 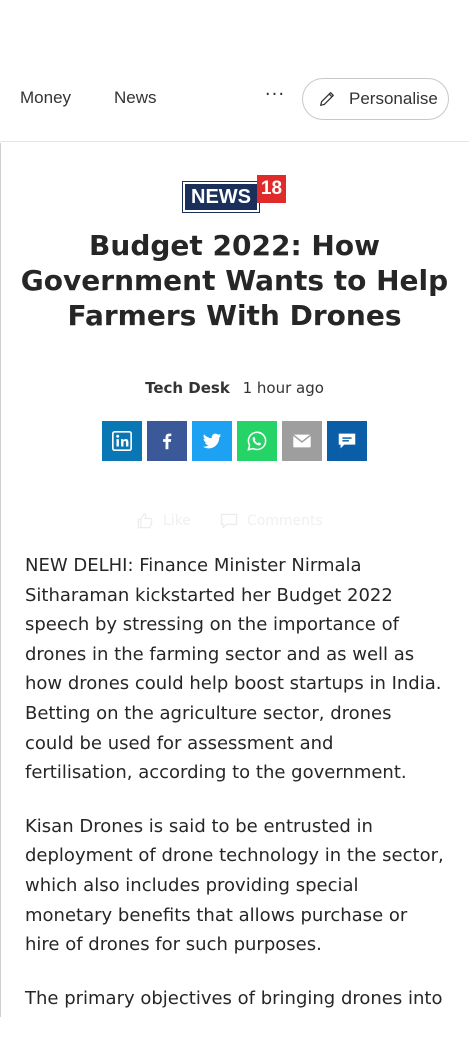 What do you see at coordinates (221, 197) in the screenshot?
I see `logo-text: NEWS` at bounding box center [221, 197].